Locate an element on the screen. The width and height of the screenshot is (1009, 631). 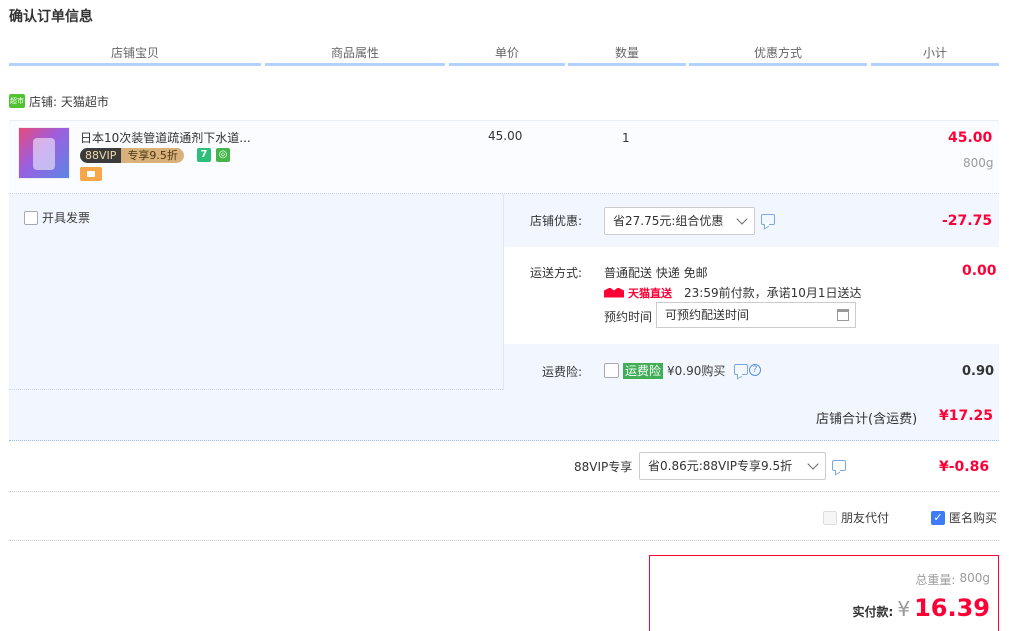
anonymous-option: ✓ 匿名购买 is located at coordinates (964, 517).